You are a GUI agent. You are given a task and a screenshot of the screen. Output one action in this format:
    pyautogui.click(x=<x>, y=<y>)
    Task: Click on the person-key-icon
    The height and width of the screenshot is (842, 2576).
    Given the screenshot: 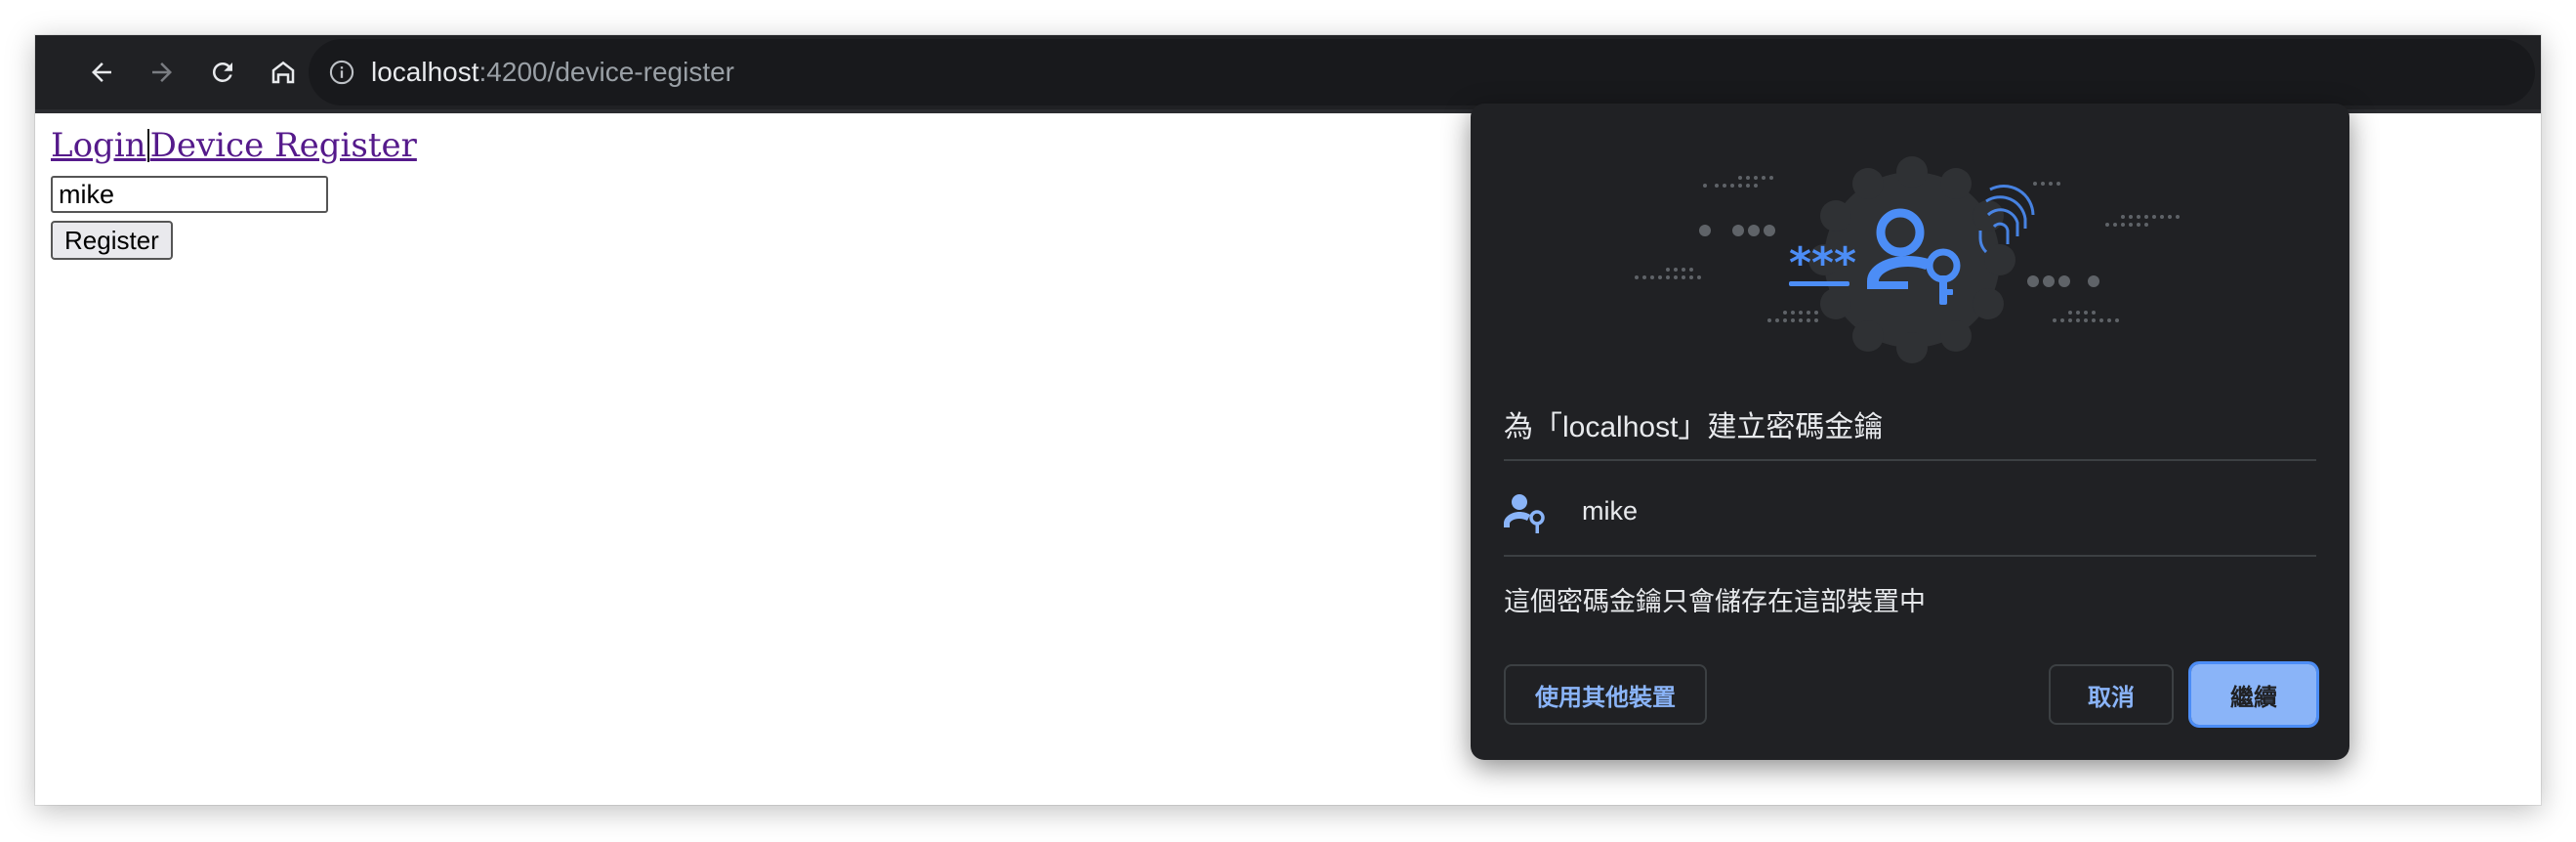 What is the action you would take?
    pyautogui.click(x=1525, y=513)
    